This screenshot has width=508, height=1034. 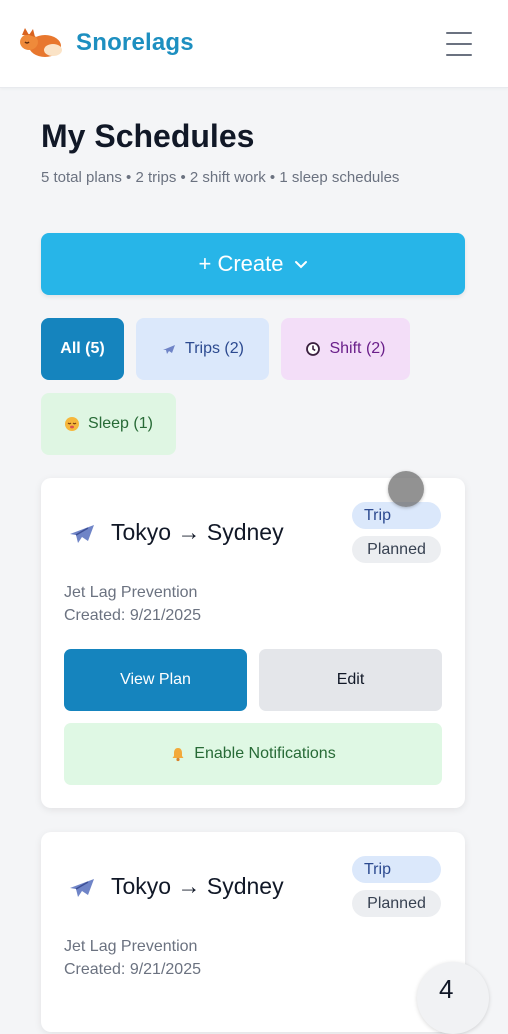 I want to click on filter-shift: Shift (2), so click(x=345, y=349).